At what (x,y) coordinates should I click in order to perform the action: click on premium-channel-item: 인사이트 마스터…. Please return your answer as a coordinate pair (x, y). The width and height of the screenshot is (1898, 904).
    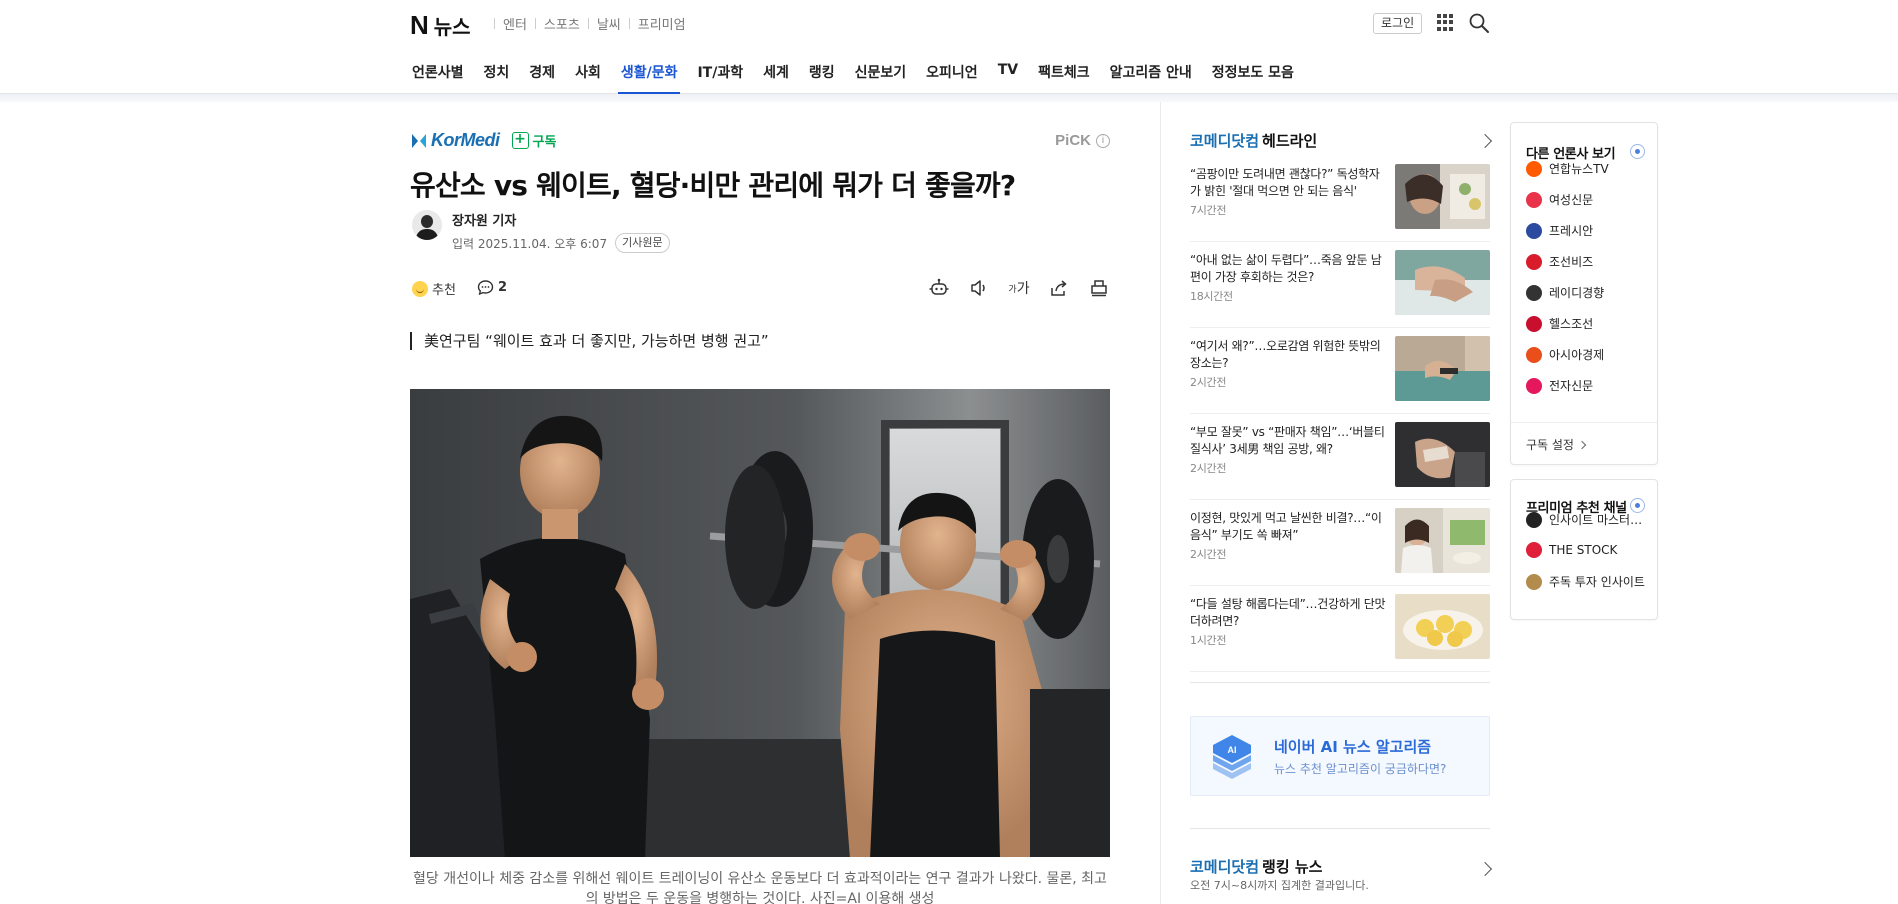
    Looking at the image, I should click on (1584, 519).